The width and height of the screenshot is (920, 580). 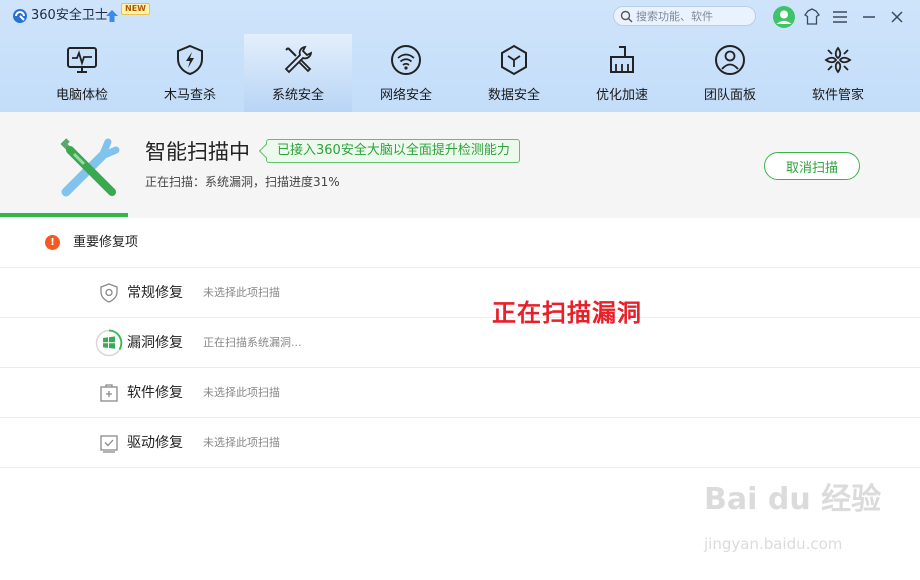 What do you see at coordinates (460, 393) in the screenshot?
I see `list-item-software-fix: 软件修复 未选择此项扫描` at bounding box center [460, 393].